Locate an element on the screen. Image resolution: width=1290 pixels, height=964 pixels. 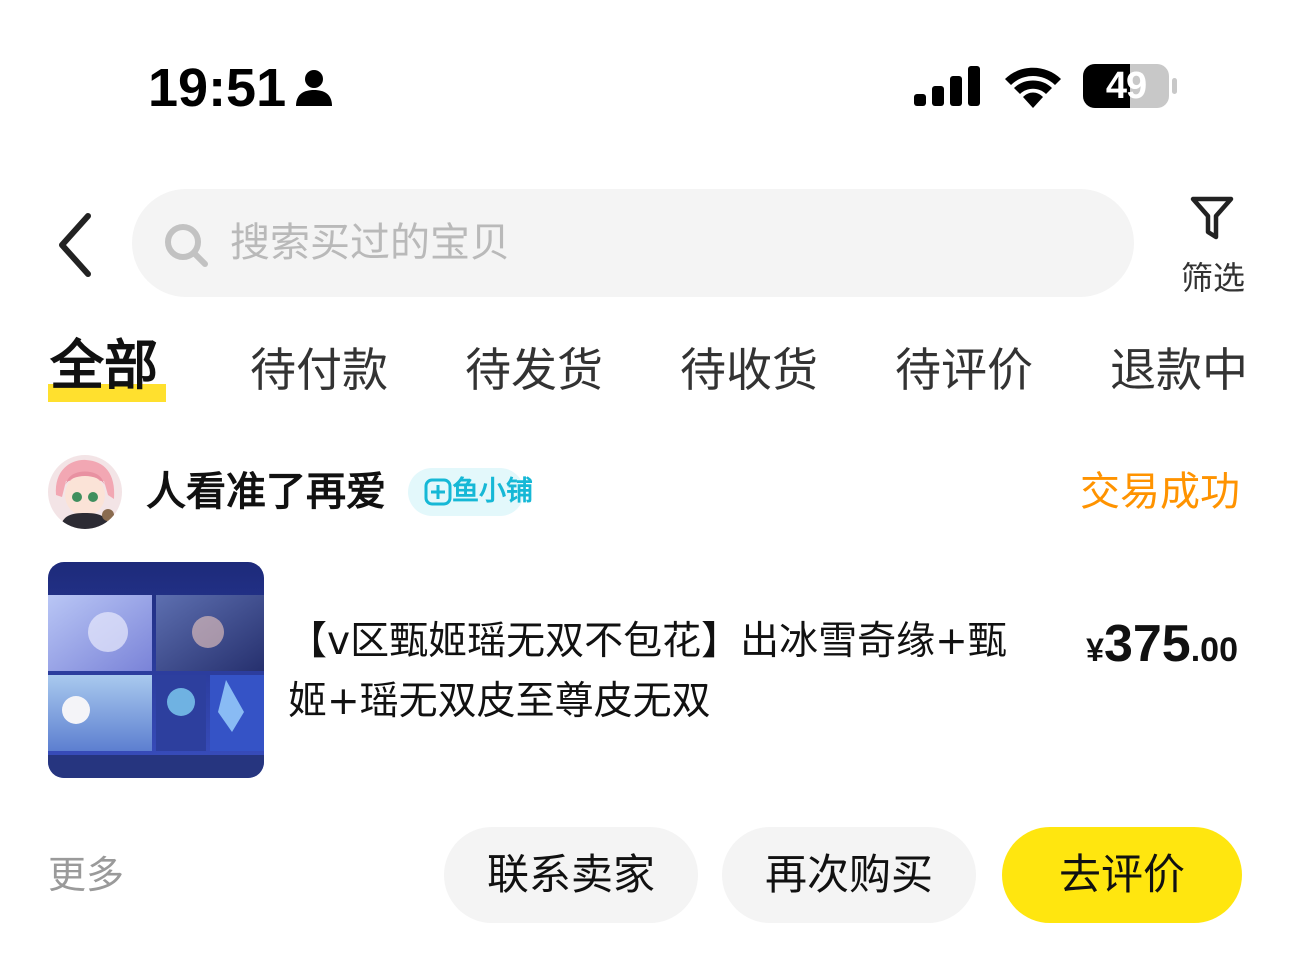
more-button: 更多 is located at coordinates (86, 875).